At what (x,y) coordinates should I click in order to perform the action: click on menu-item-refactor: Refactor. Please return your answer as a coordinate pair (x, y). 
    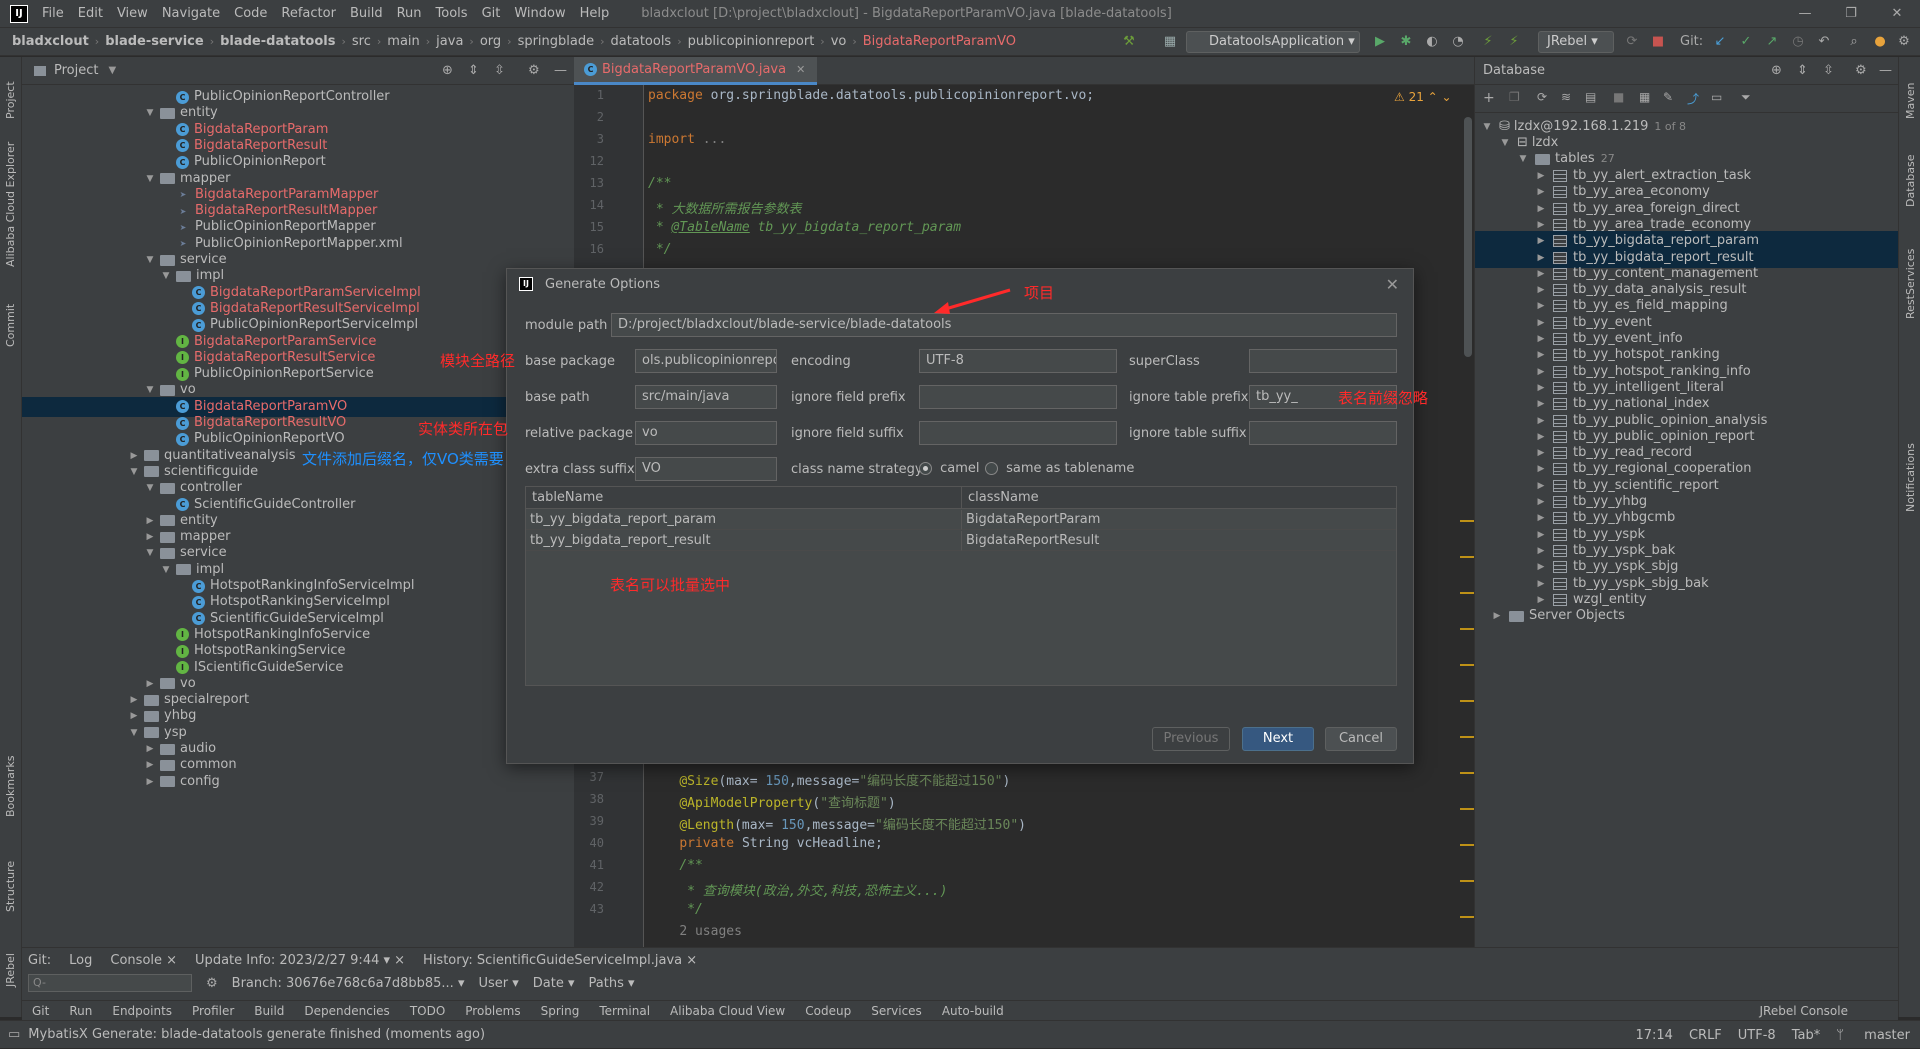
    Looking at the image, I should click on (308, 13).